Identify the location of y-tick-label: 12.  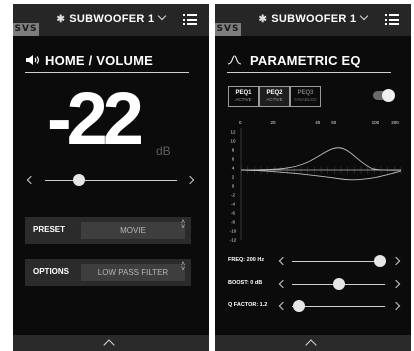
(233, 132).